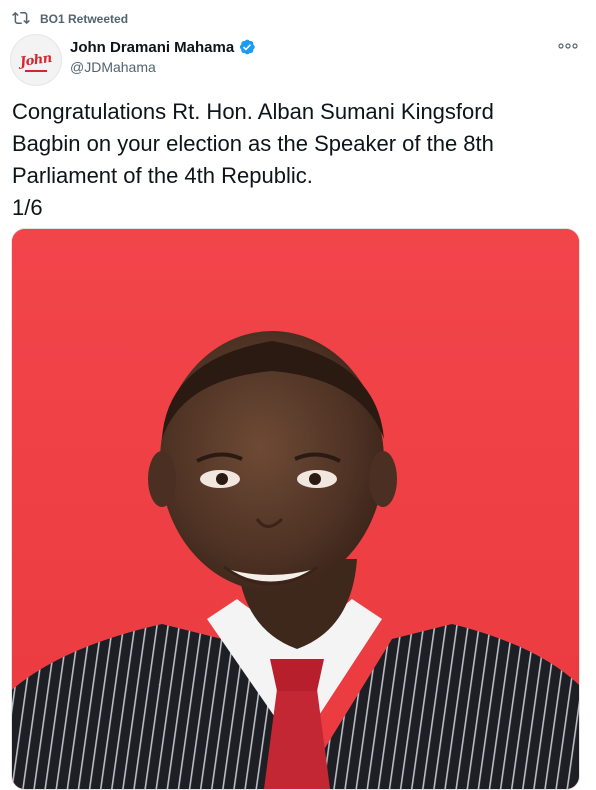 This screenshot has width=596, height=790. Describe the element at coordinates (163, 67) in the screenshot. I see `author-handle: @JDMahama` at that location.